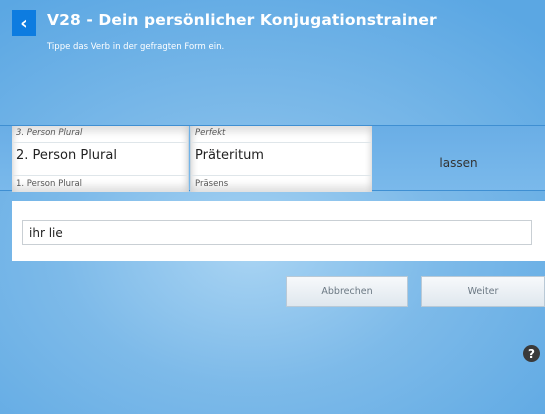 This screenshot has width=545, height=414. What do you see at coordinates (211, 184) in the screenshot?
I see `tense-option-below: Präsens` at bounding box center [211, 184].